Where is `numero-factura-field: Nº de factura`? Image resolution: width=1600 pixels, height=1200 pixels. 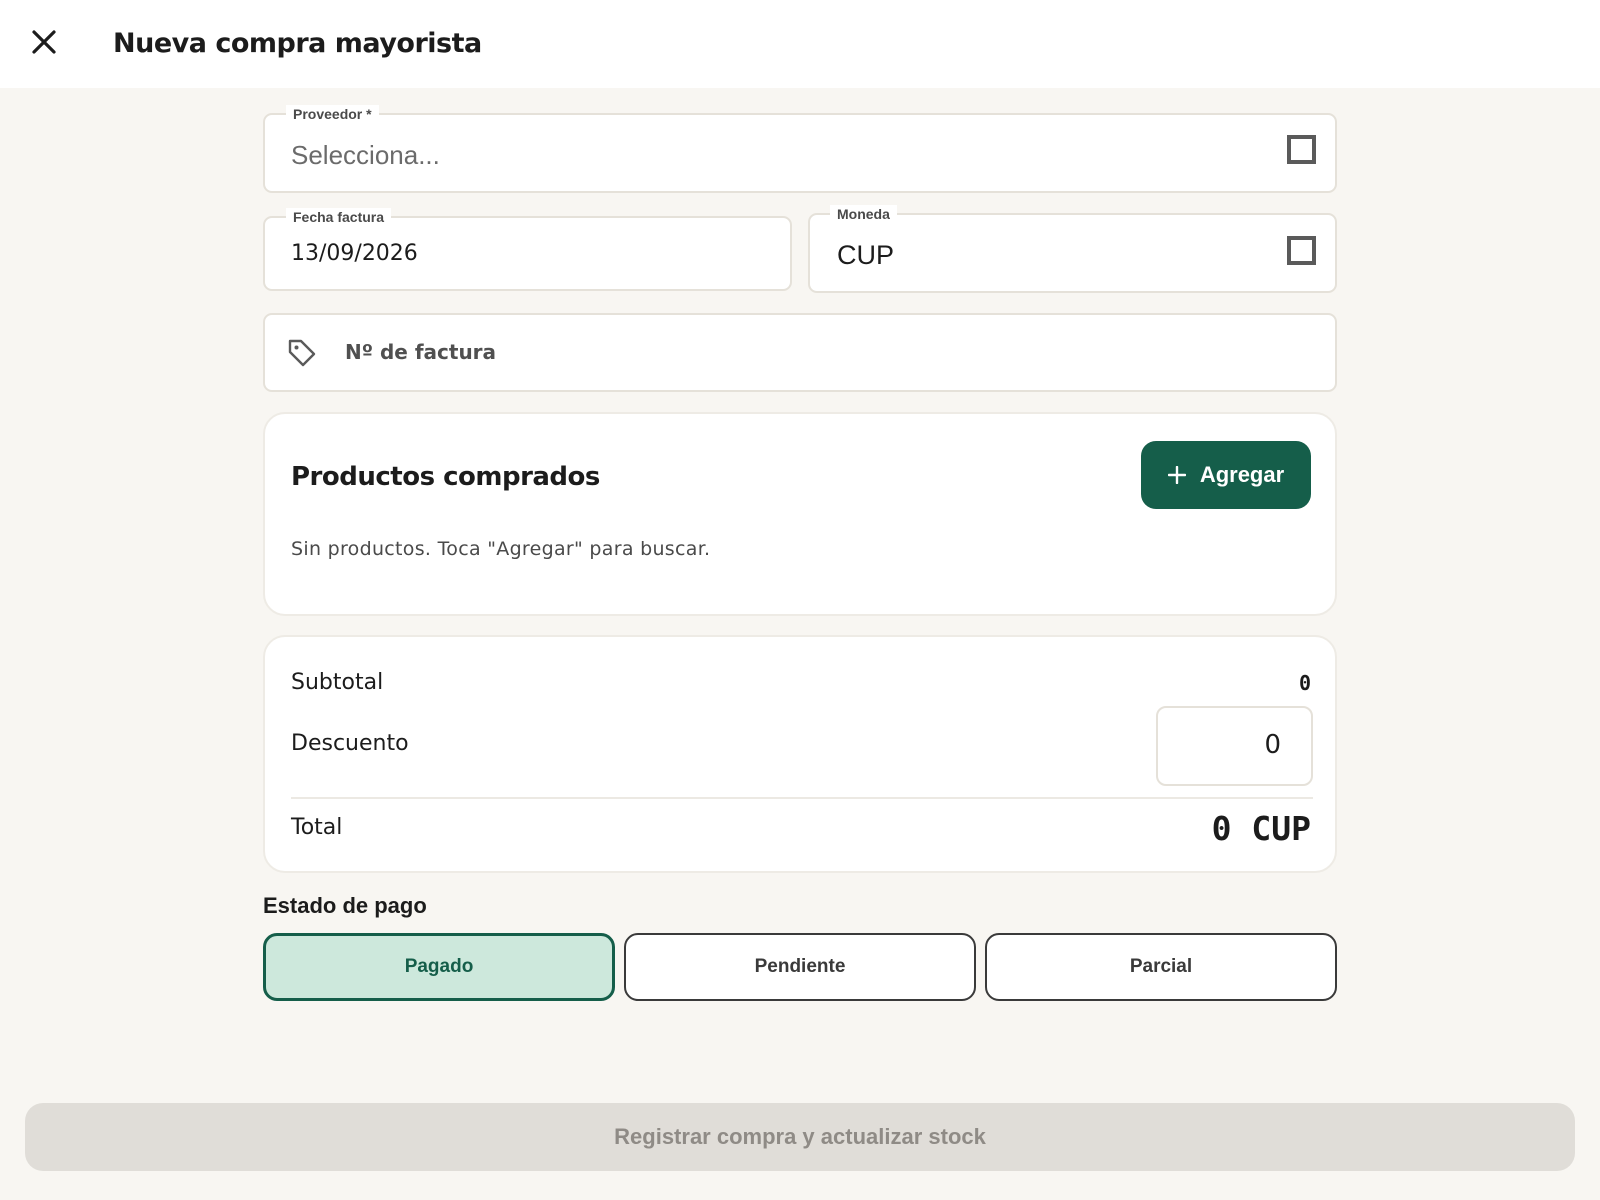 numero-factura-field: Nº de factura is located at coordinates (800, 352).